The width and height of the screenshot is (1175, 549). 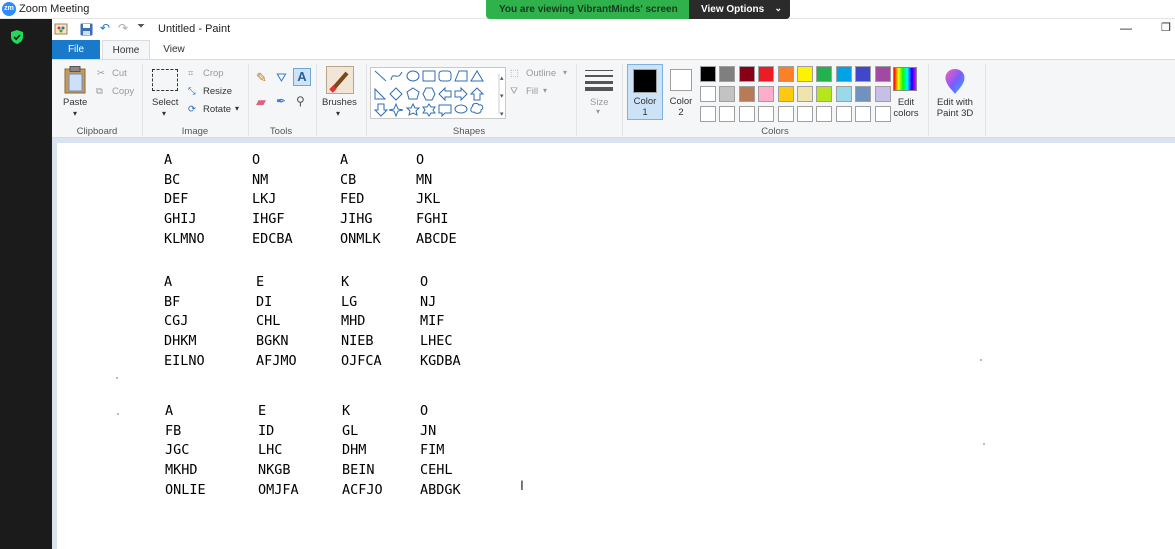 What do you see at coordinates (532, 91) in the screenshot?
I see `fill-button: Fill` at bounding box center [532, 91].